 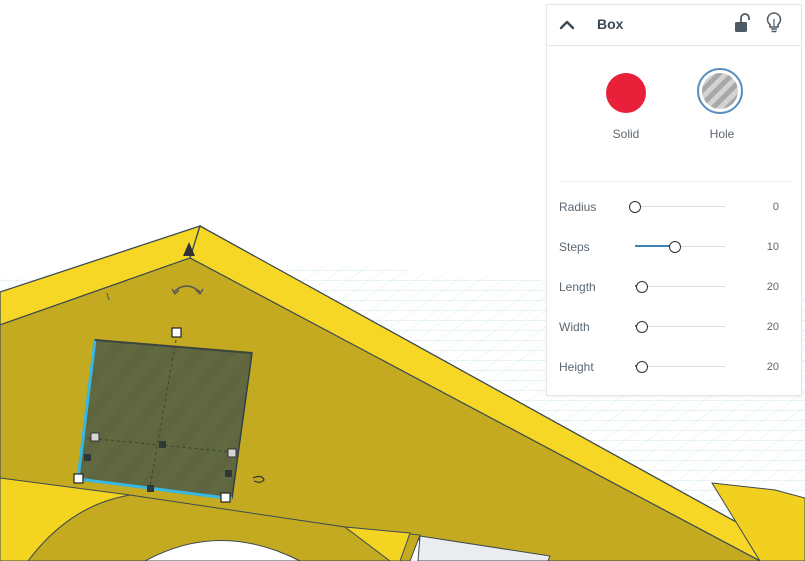 I want to click on hole-button: Hole, so click(x=722, y=103).